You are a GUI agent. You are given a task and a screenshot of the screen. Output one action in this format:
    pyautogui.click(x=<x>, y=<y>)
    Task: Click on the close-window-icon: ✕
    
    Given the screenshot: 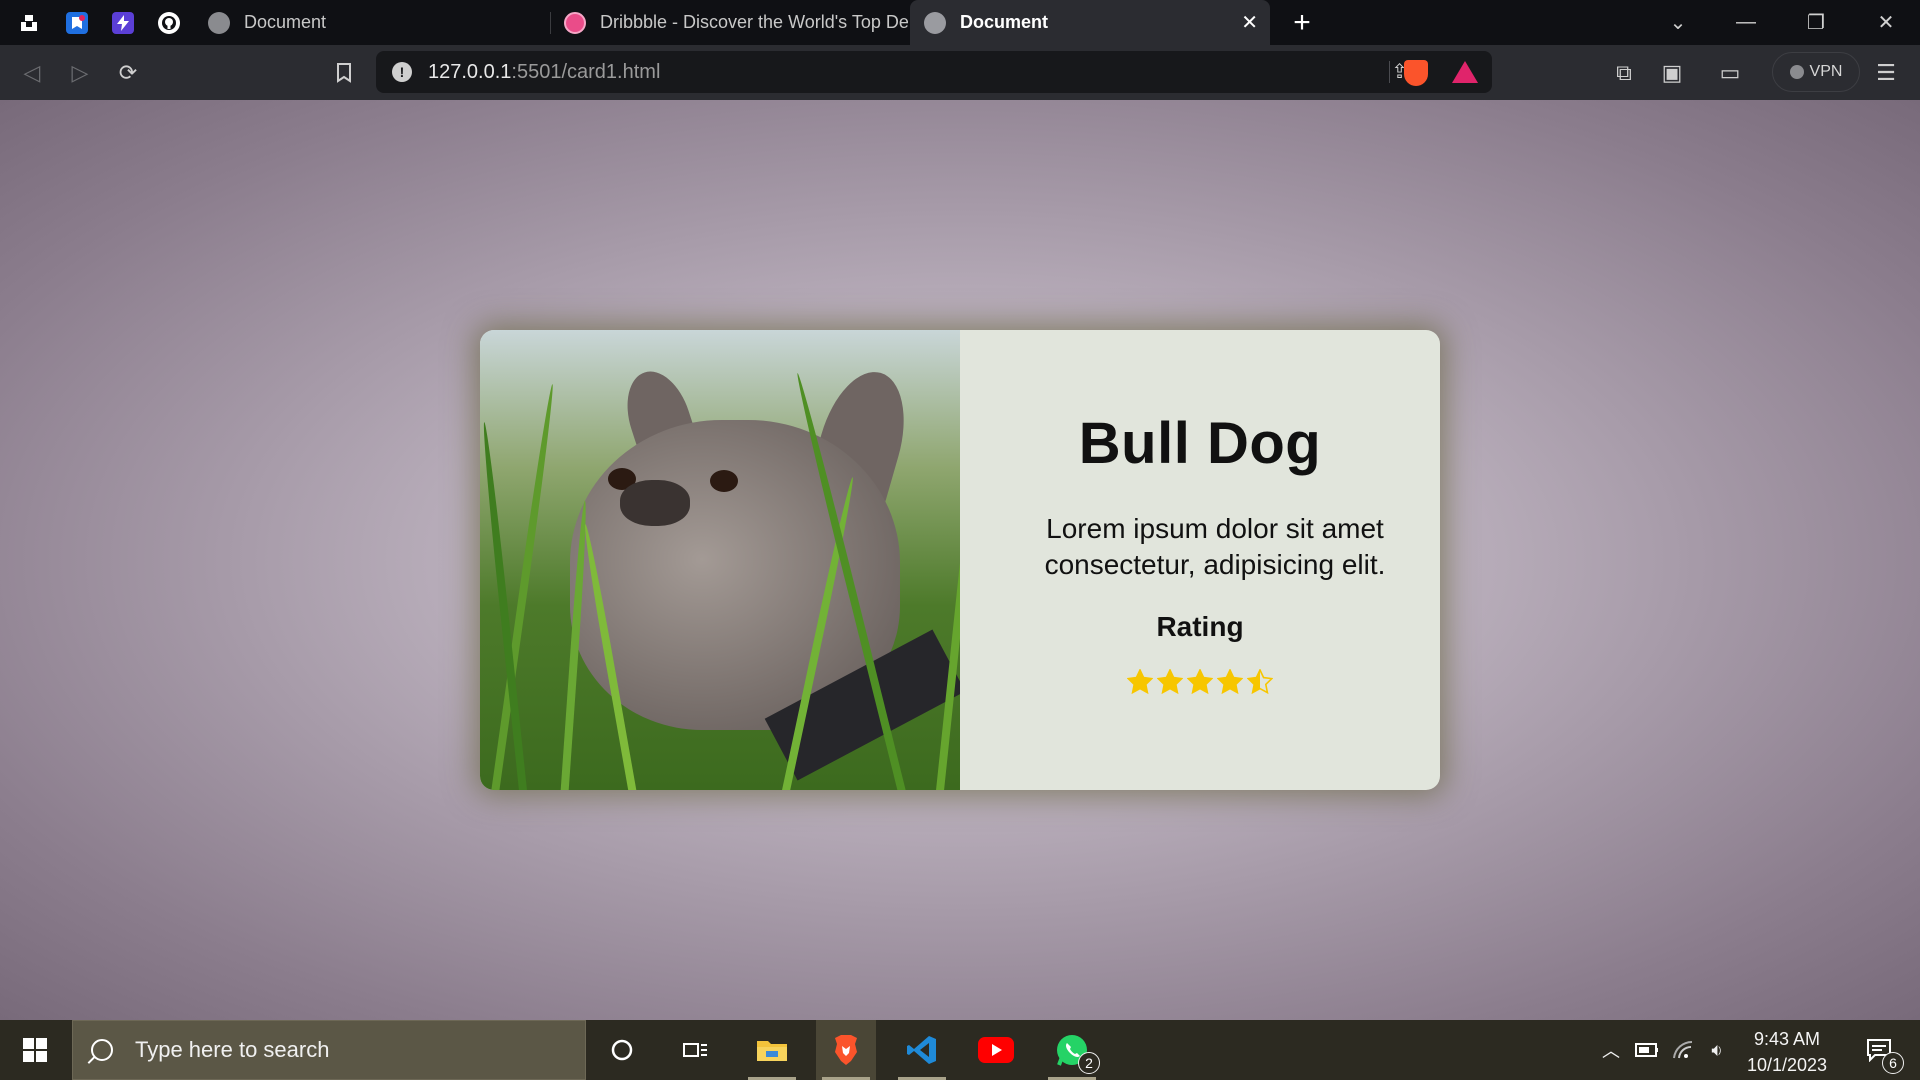 What is the action you would take?
    pyautogui.click(x=1886, y=22)
    